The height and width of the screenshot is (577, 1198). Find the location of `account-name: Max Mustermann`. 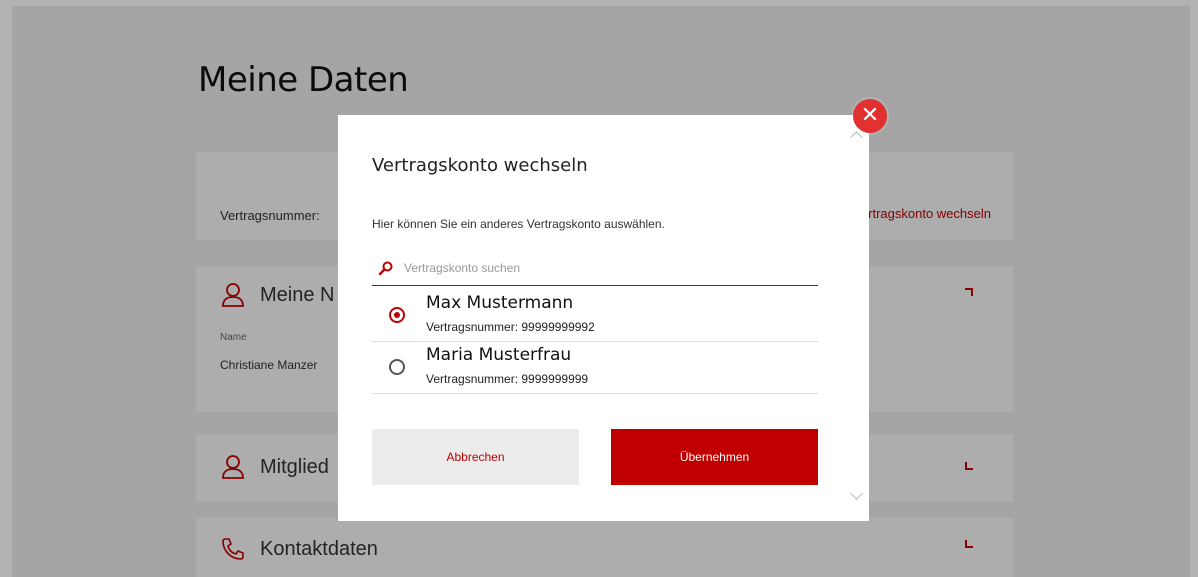

account-name: Max Mustermann is located at coordinates (500, 303).